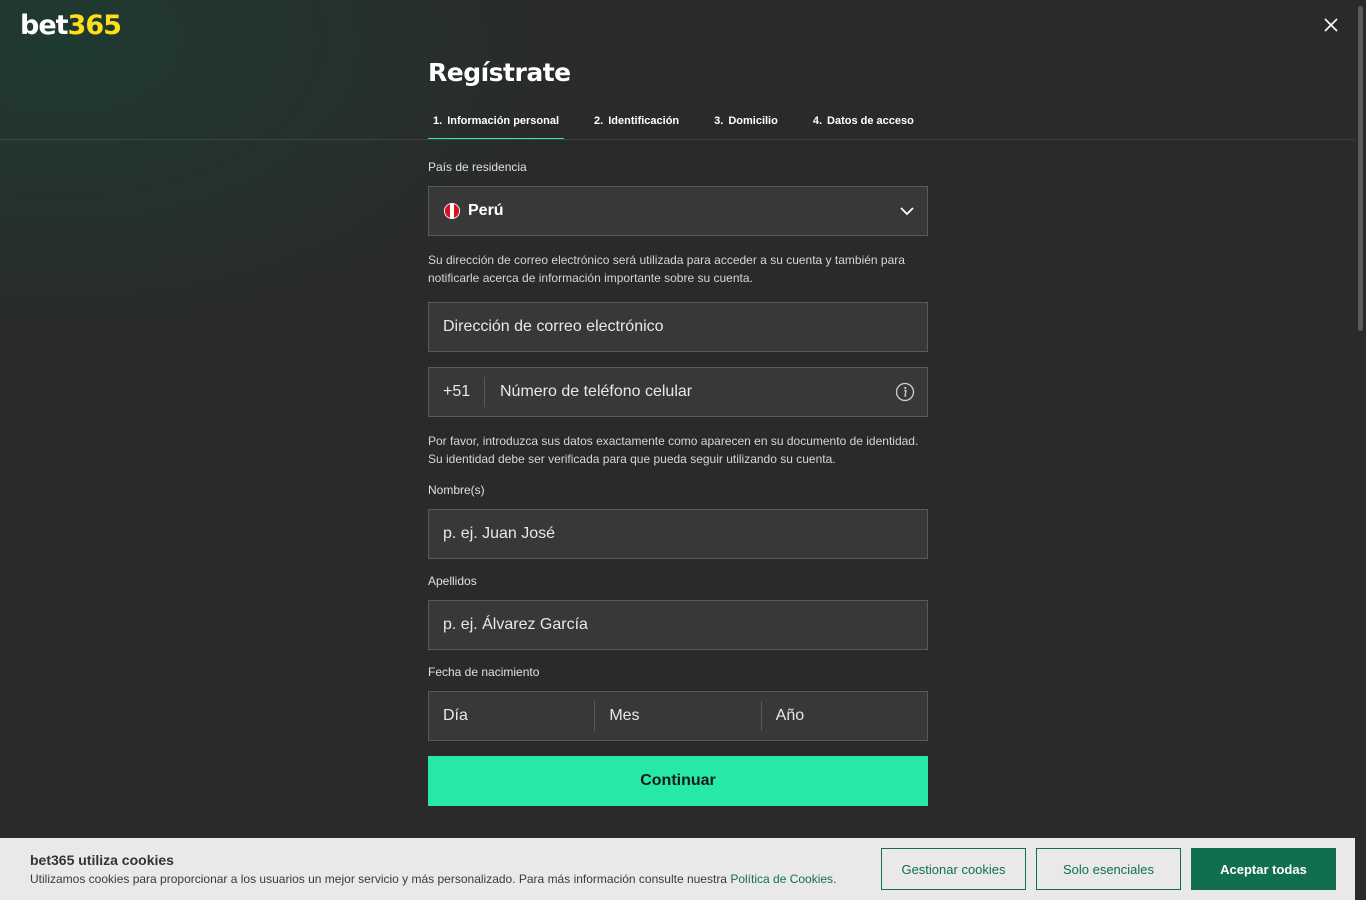 The width and height of the screenshot is (1366, 900). What do you see at coordinates (835, 879) in the screenshot?
I see `cookie-text-suffix: .` at bounding box center [835, 879].